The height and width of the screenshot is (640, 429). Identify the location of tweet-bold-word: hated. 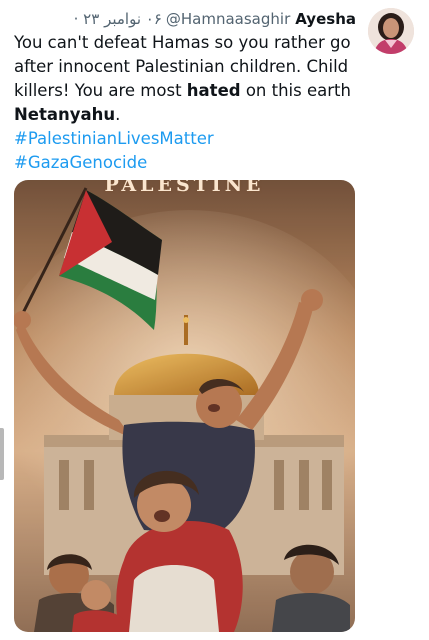
(213, 90).